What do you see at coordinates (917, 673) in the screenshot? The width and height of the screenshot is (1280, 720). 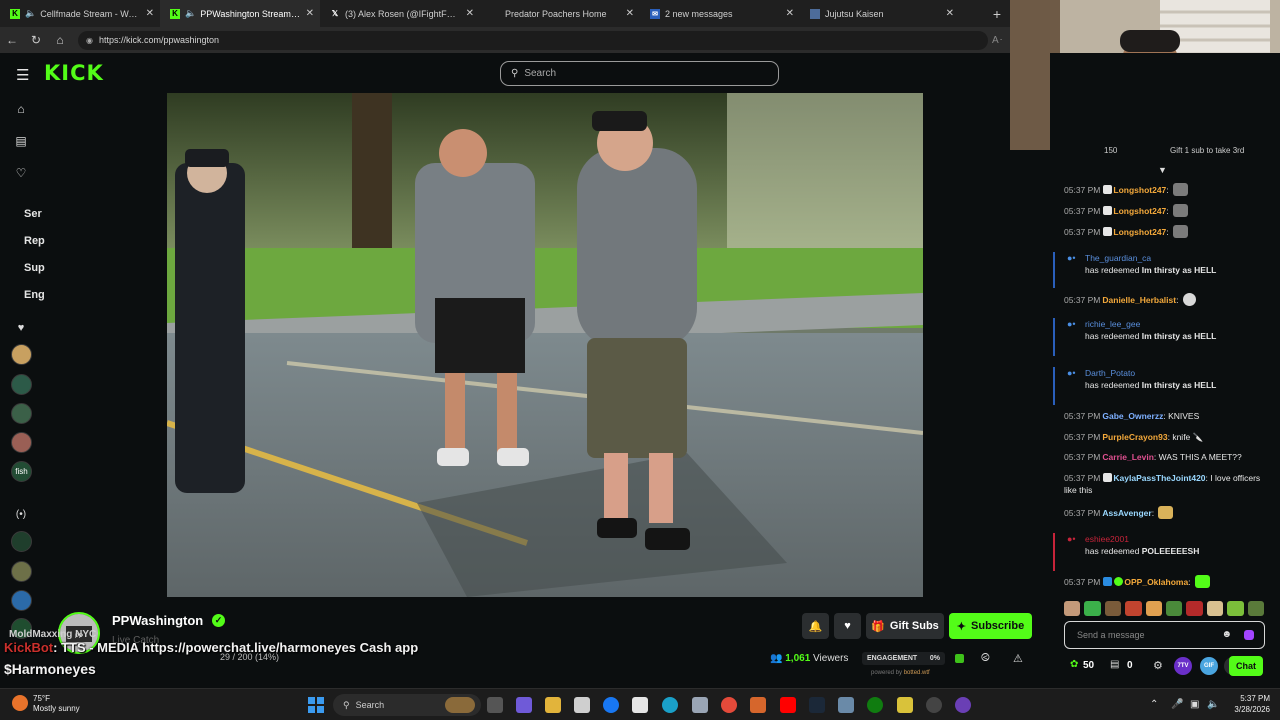 I see `powered-by-site: botted.wtf` at bounding box center [917, 673].